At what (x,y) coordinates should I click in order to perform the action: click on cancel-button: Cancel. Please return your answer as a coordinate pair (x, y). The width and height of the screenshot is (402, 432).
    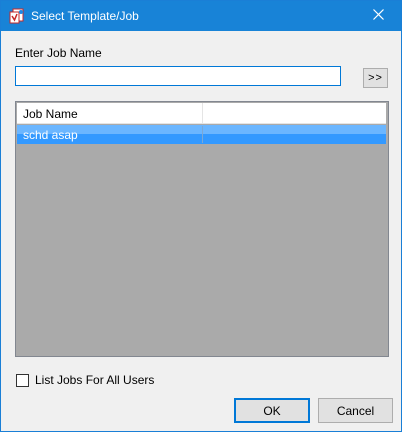
    Looking at the image, I should click on (355, 410).